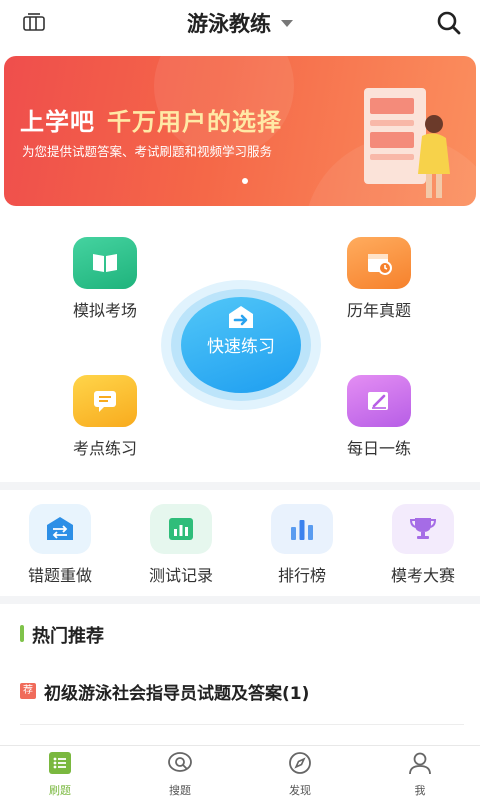  I want to click on swap-icon, so click(60, 529).